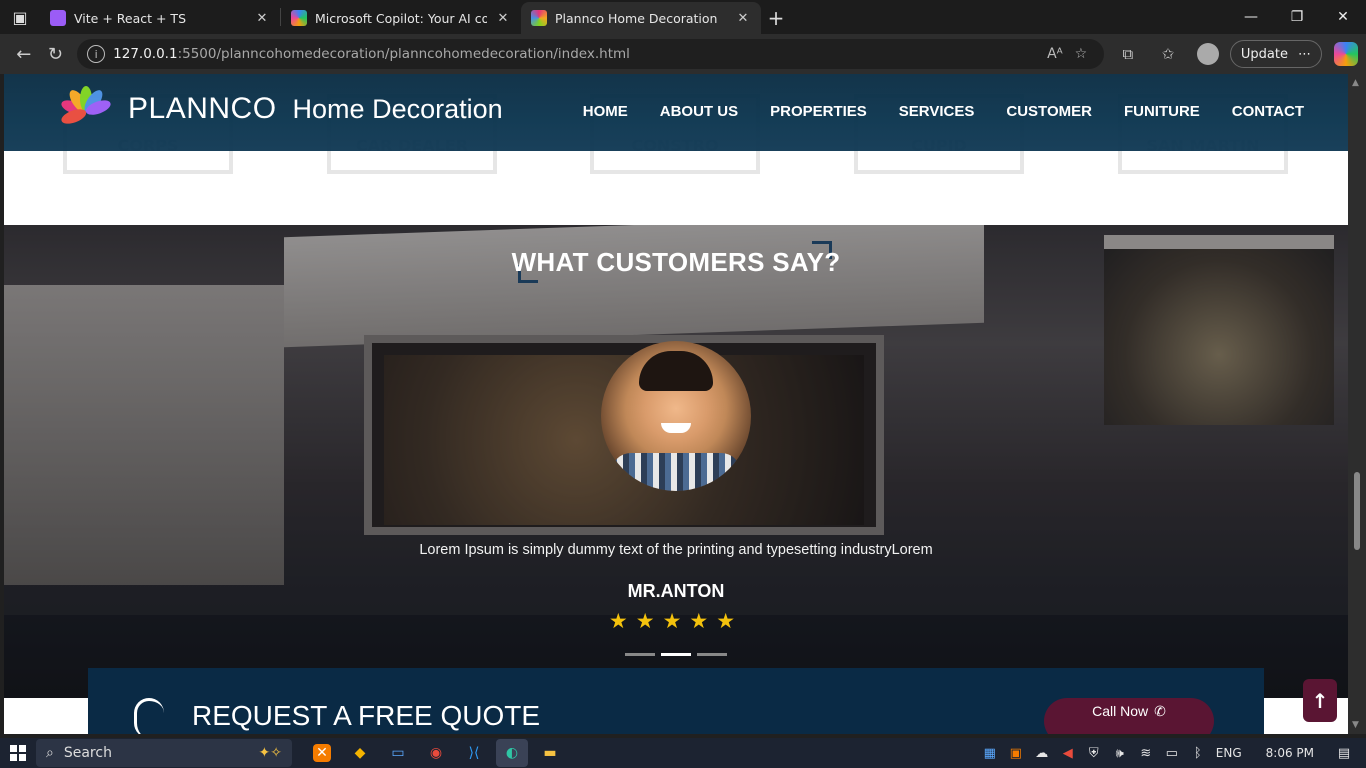 The width and height of the screenshot is (1366, 768). What do you see at coordinates (1055, 54) in the screenshot?
I see `read-aloud-icon: Aᴬ` at bounding box center [1055, 54].